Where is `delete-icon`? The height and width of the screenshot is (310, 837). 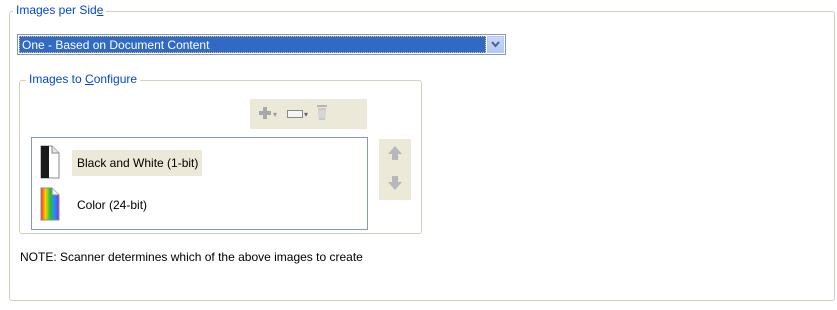
delete-icon is located at coordinates (322, 114).